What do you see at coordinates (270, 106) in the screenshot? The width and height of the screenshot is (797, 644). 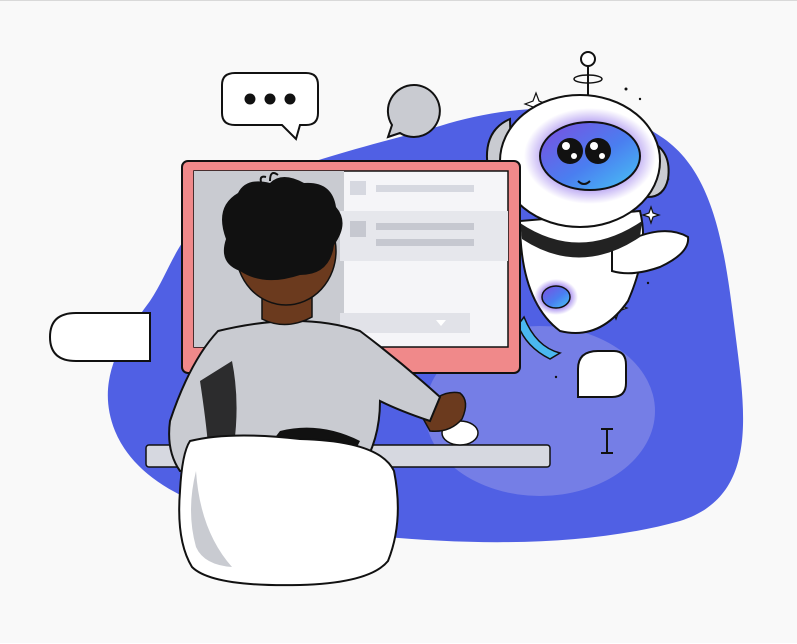 I see `chat-bubble-ellipsis-icon` at bounding box center [270, 106].